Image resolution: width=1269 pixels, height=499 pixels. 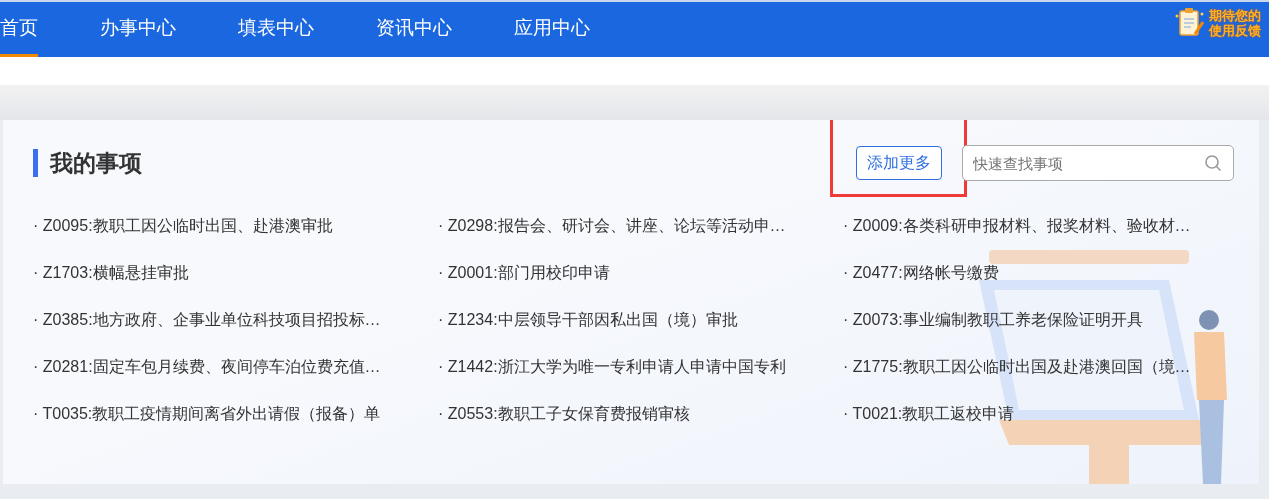 I want to click on item-link: · T0021:教职工返校申请, so click(x=929, y=413).